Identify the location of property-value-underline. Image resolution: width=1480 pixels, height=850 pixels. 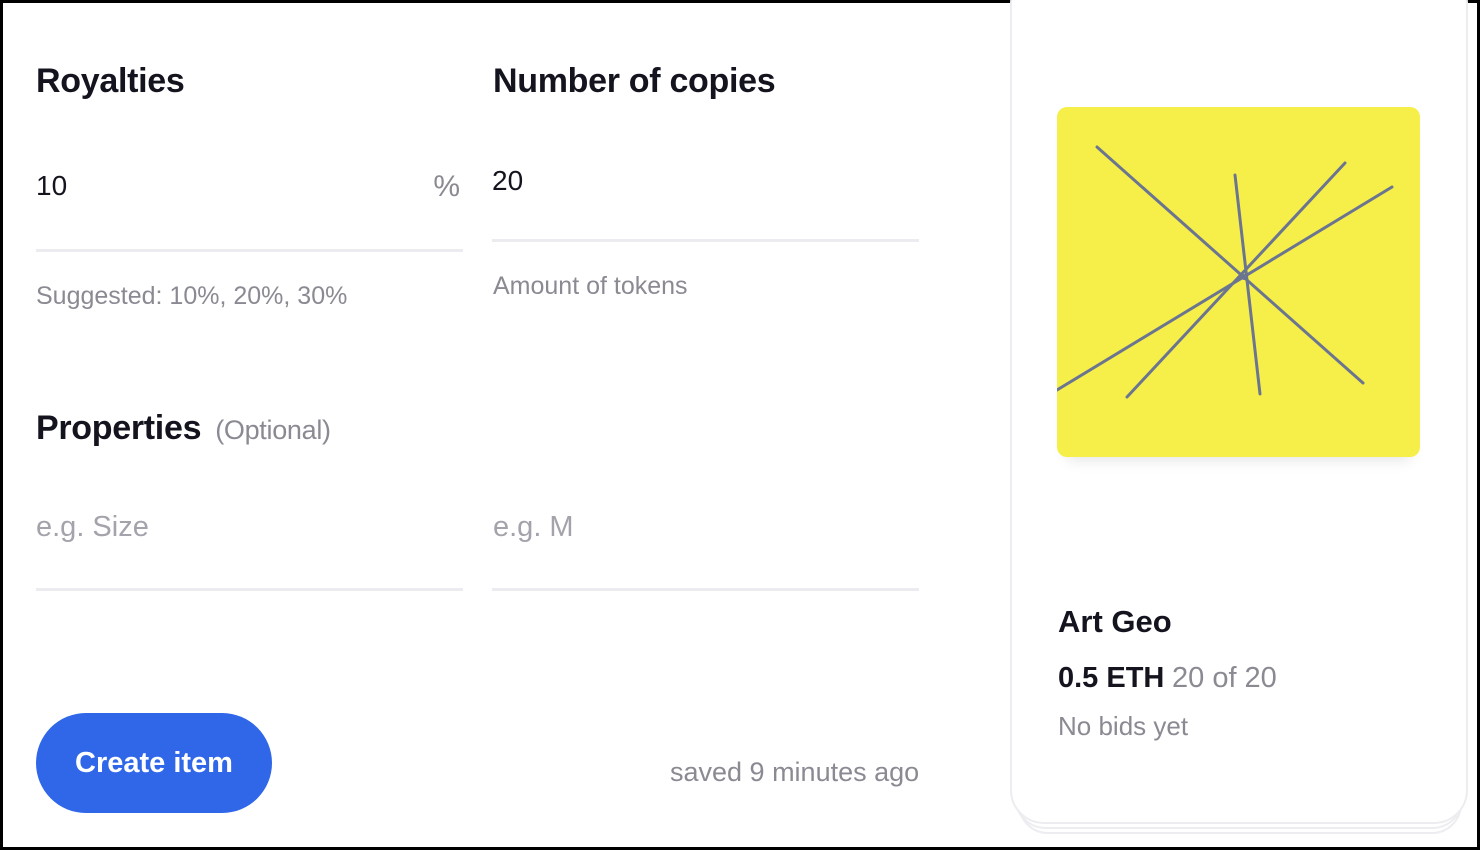
(705, 589).